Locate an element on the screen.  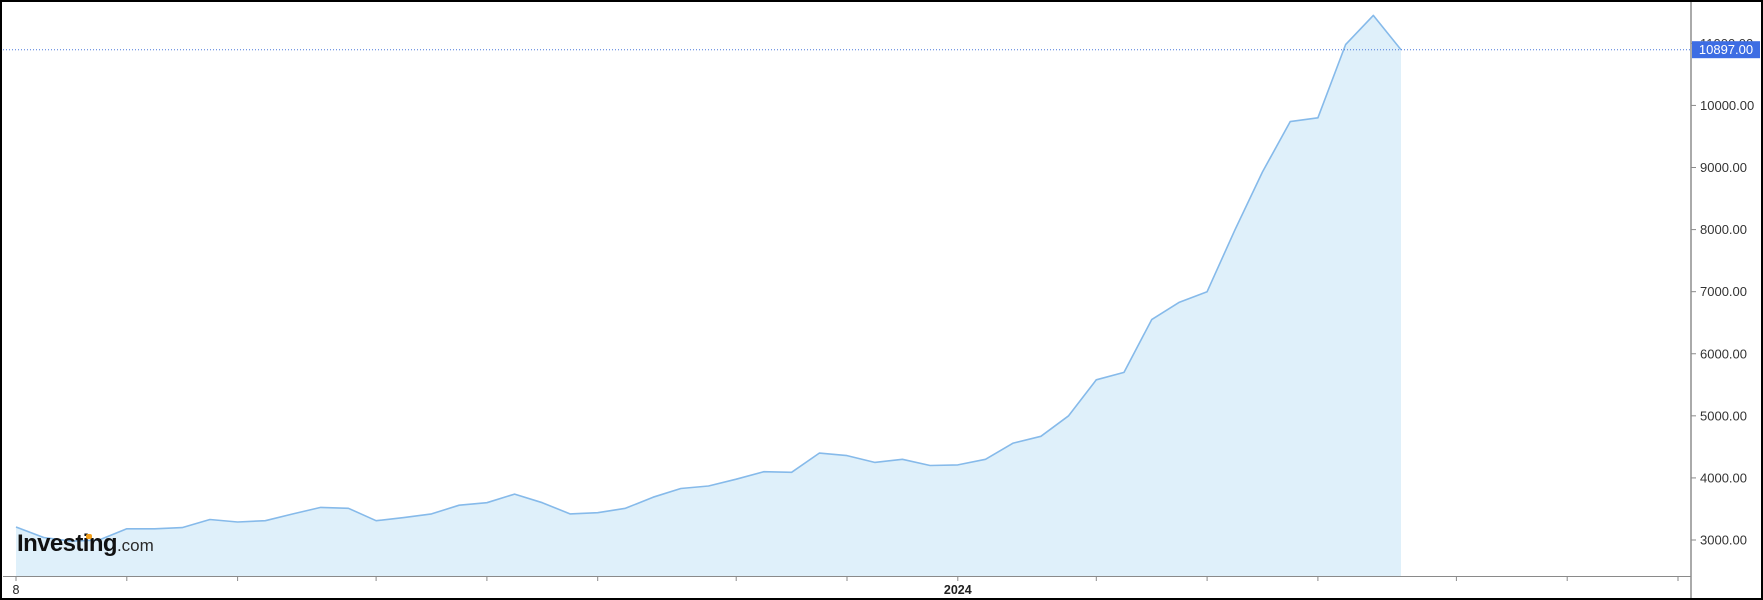
last-price-marker: 10897.00 is located at coordinates (1726, 50).